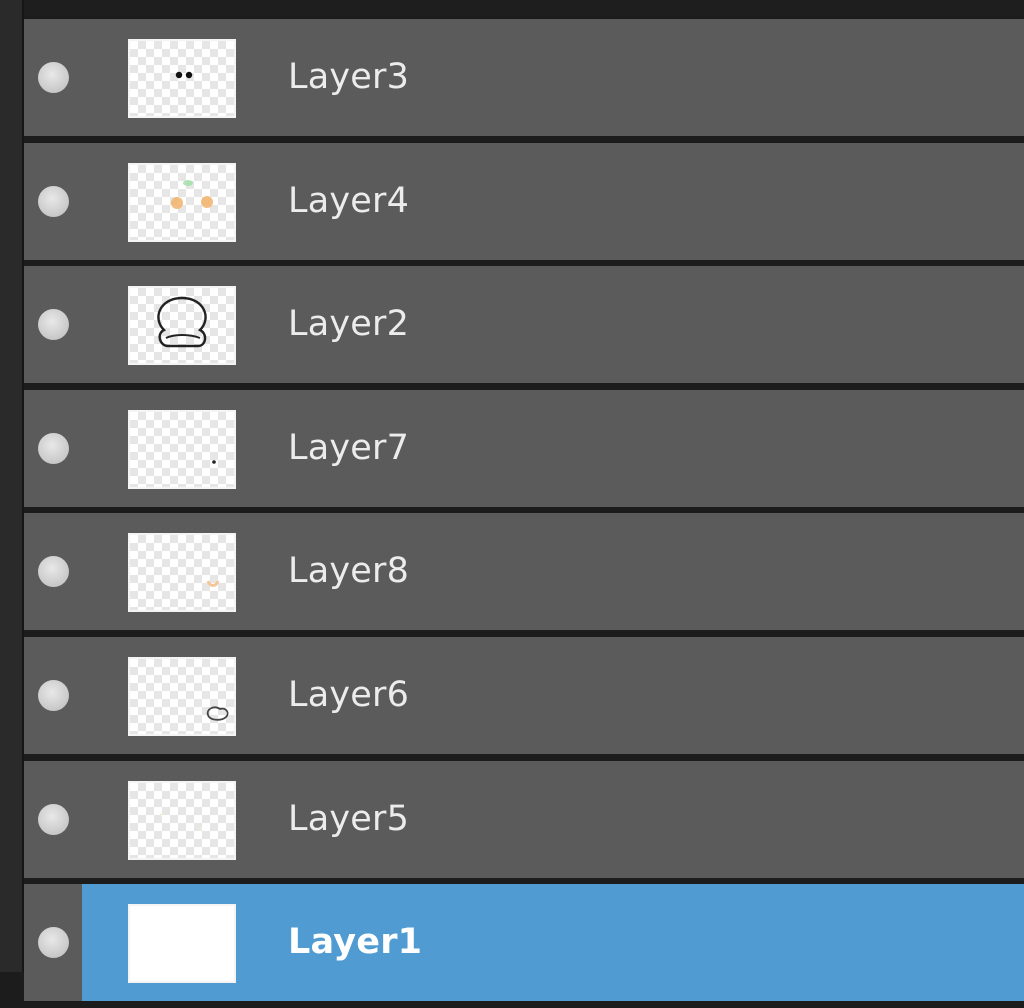 The width and height of the screenshot is (1024, 1008). I want to click on layer-row-layer3: Layer3, so click(524, 77).